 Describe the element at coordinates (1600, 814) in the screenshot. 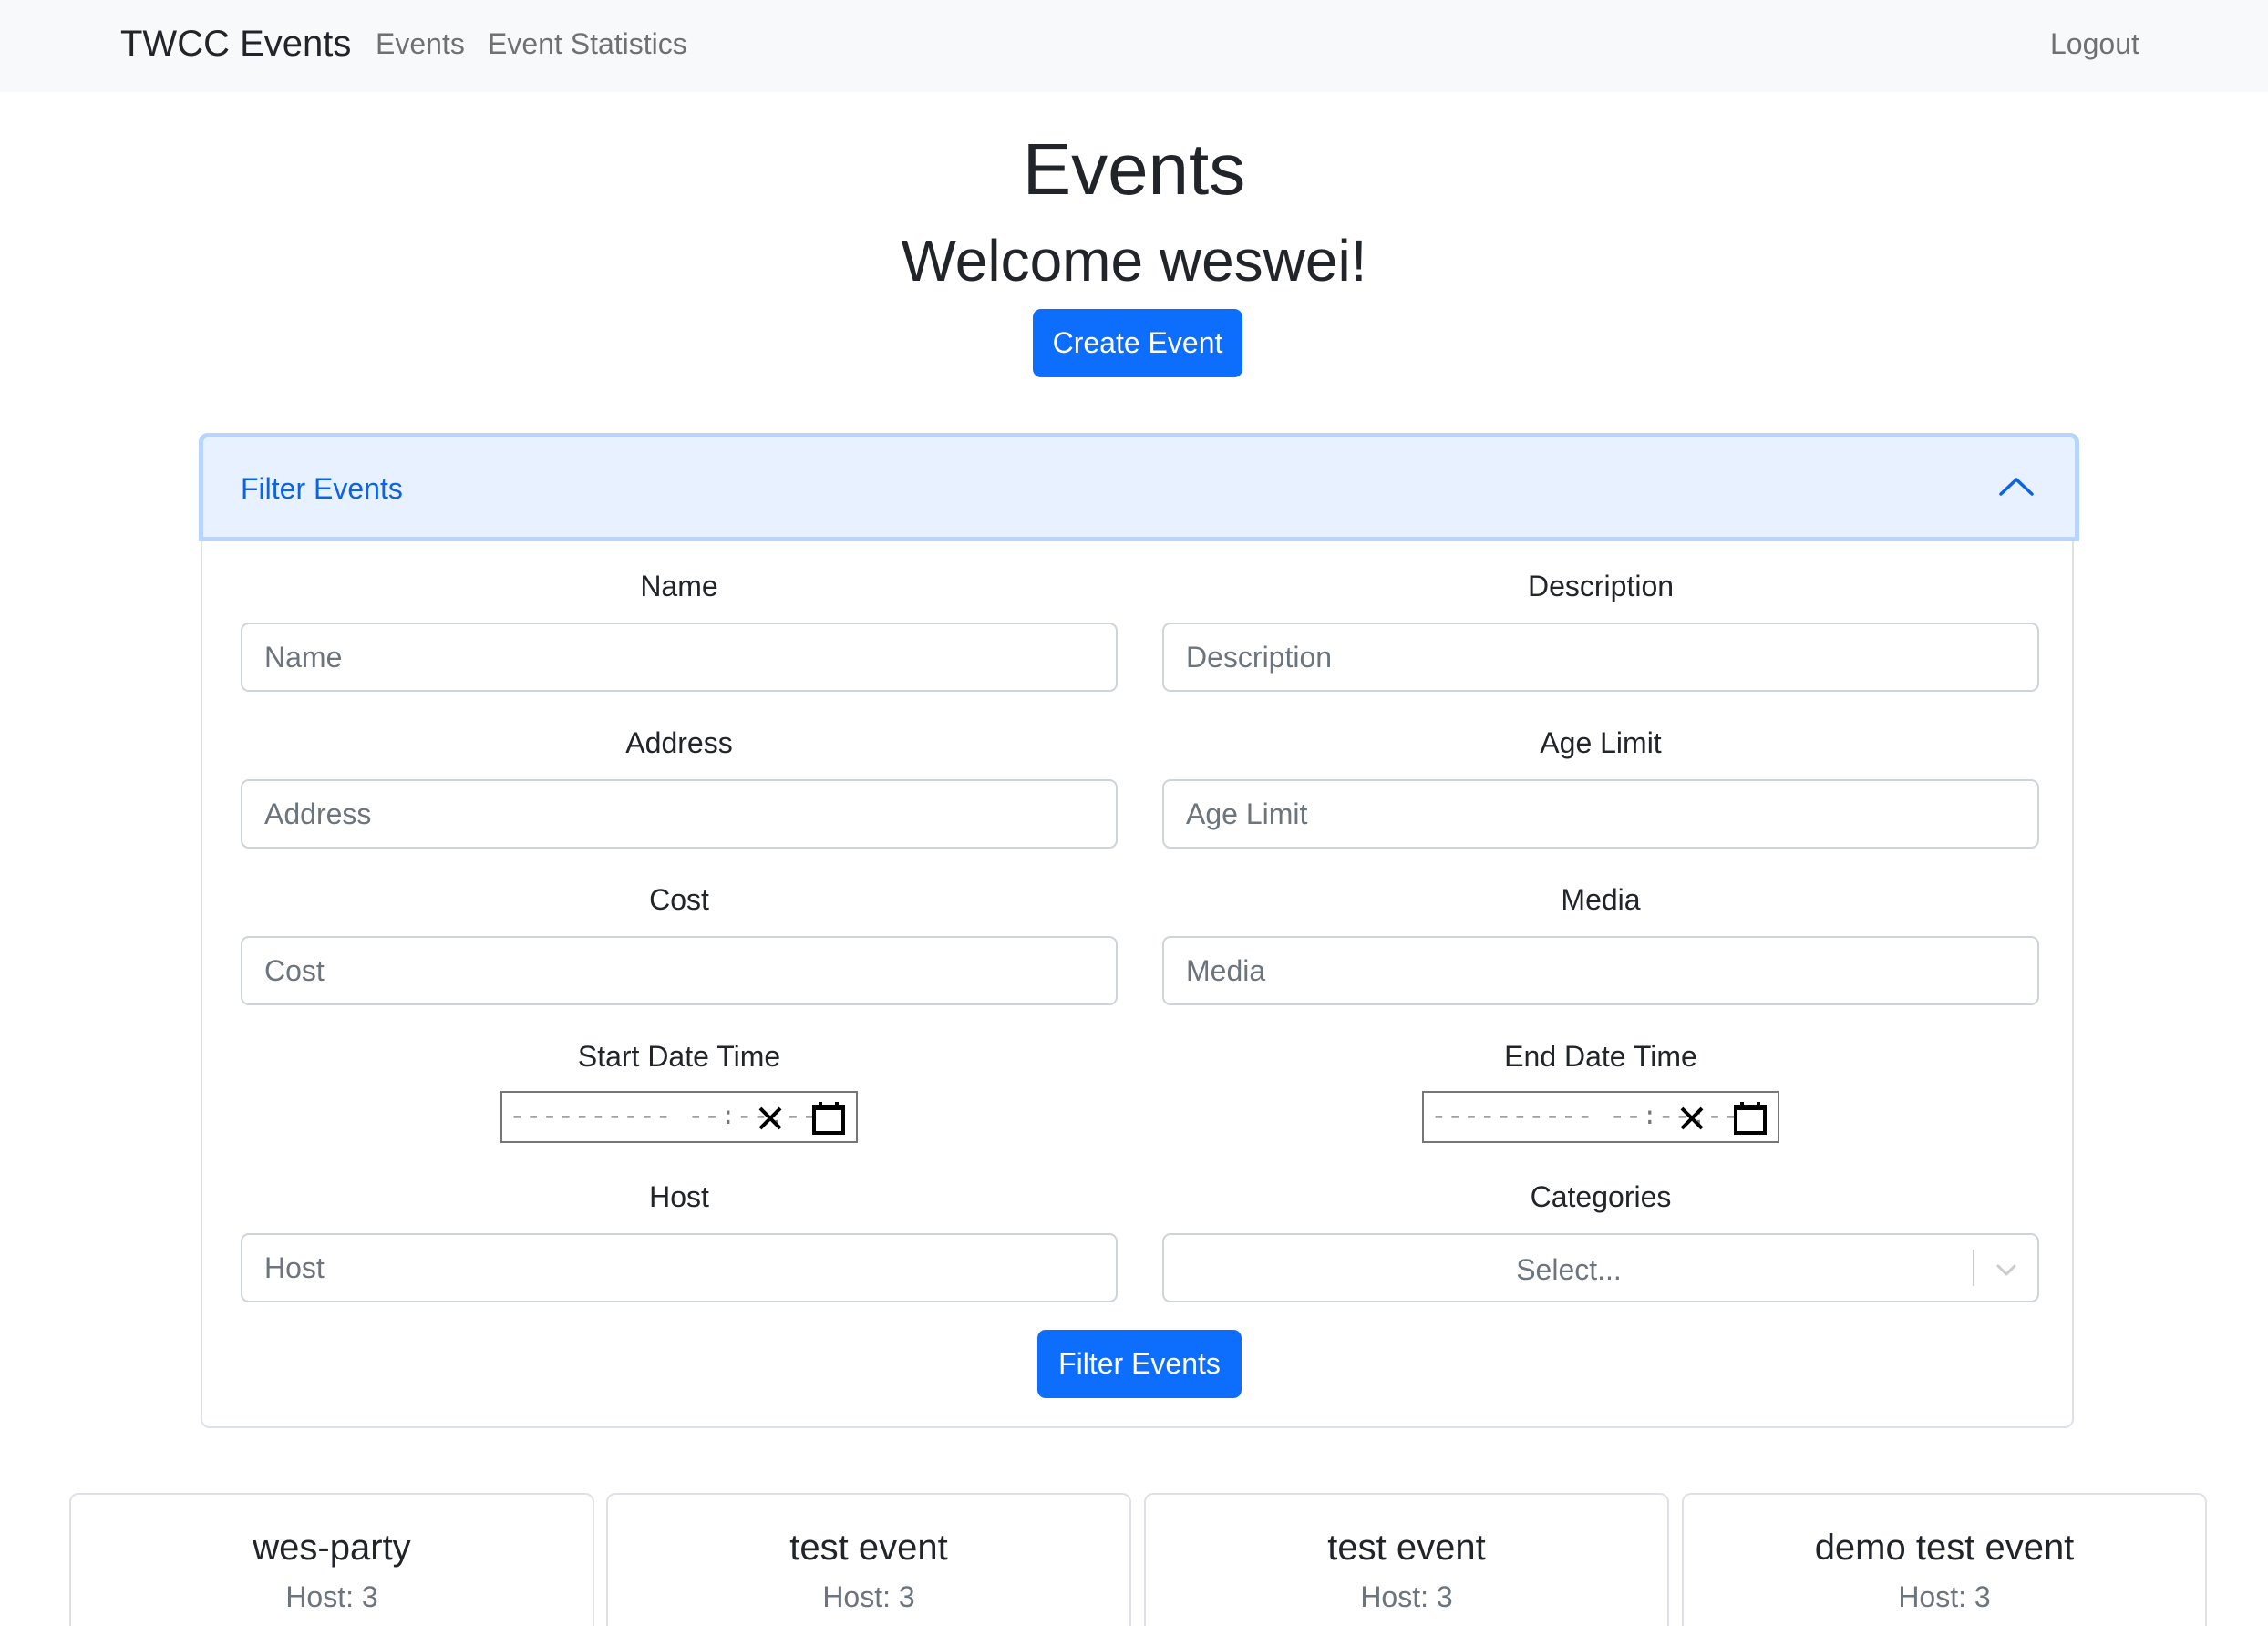

I see `age-limit-input` at that location.